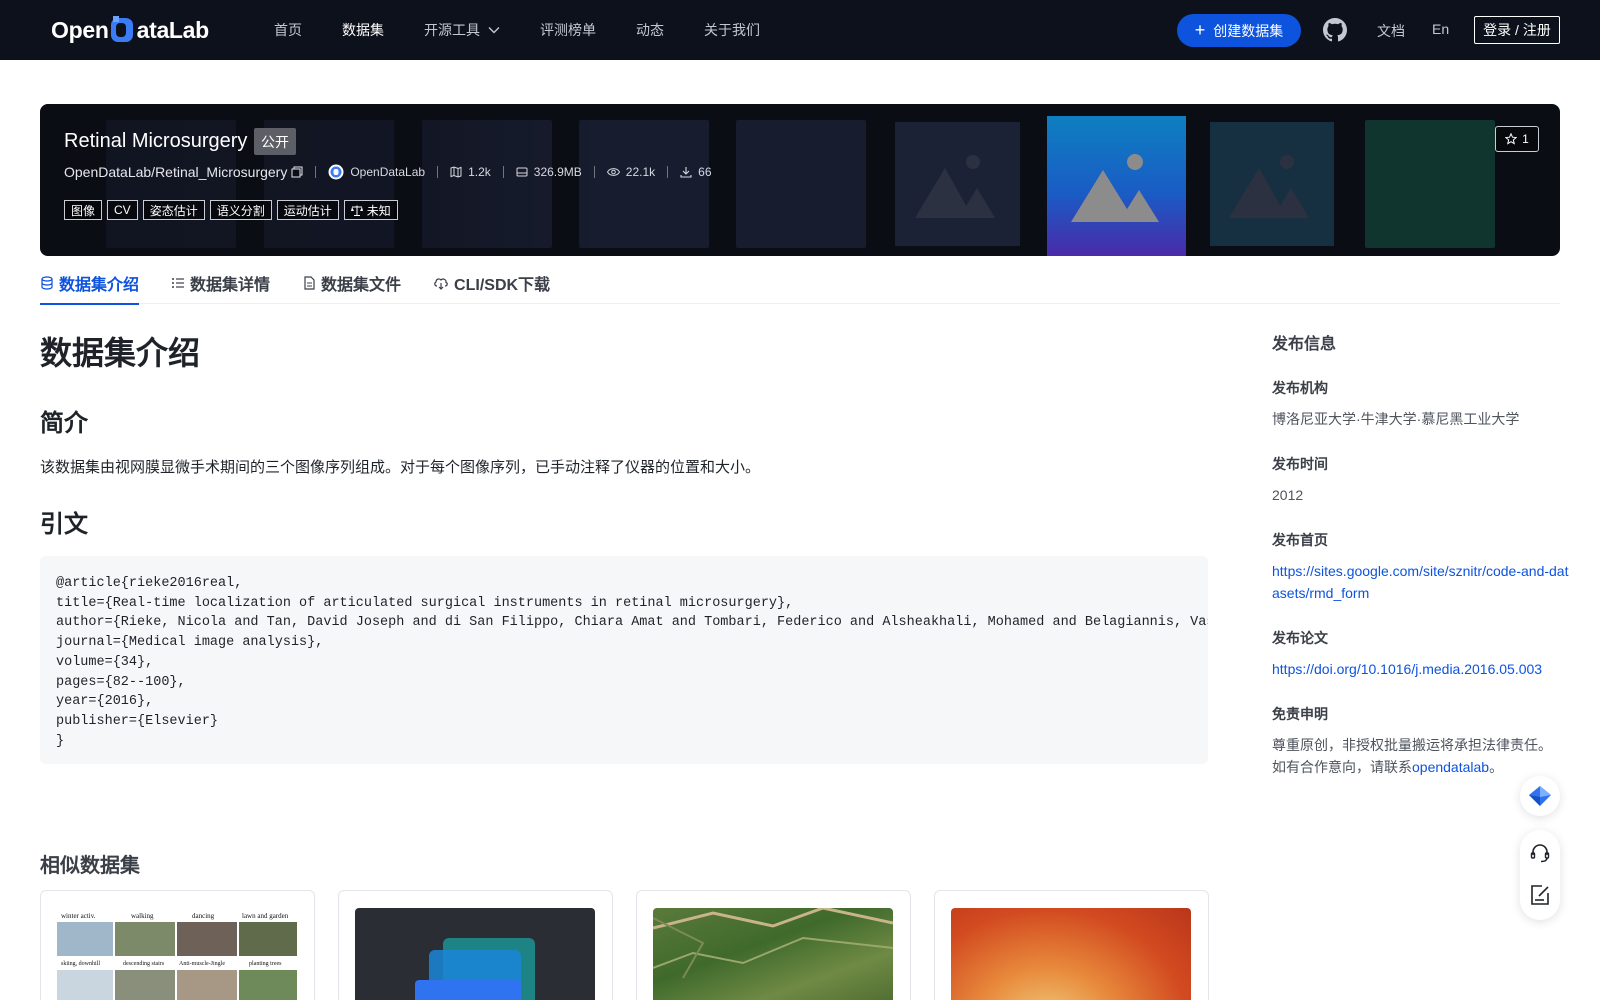 This screenshot has width=1600, height=1000. What do you see at coordinates (1525, 139) in the screenshot?
I see `star-count: 1` at bounding box center [1525, 139].